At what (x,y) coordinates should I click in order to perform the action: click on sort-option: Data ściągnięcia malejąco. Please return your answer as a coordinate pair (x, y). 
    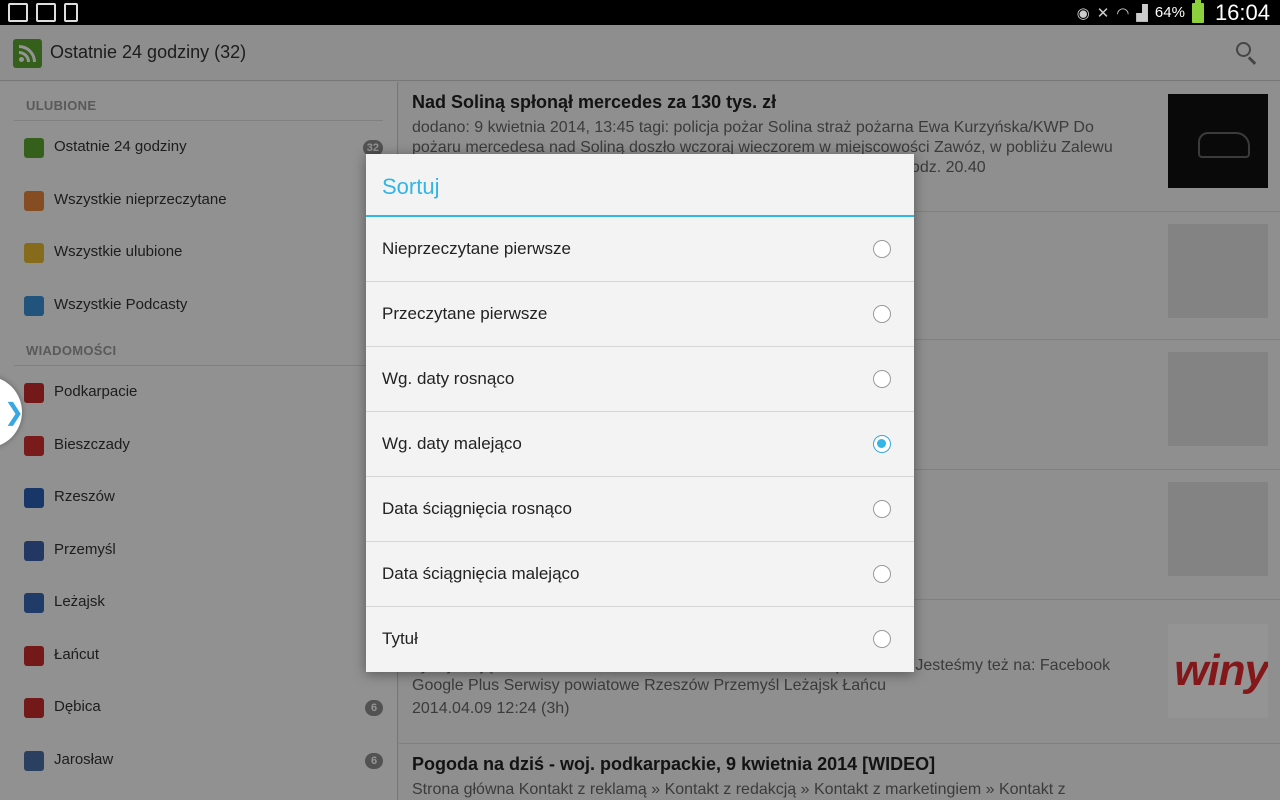
    Looking at the image, I should click on (640, 574).